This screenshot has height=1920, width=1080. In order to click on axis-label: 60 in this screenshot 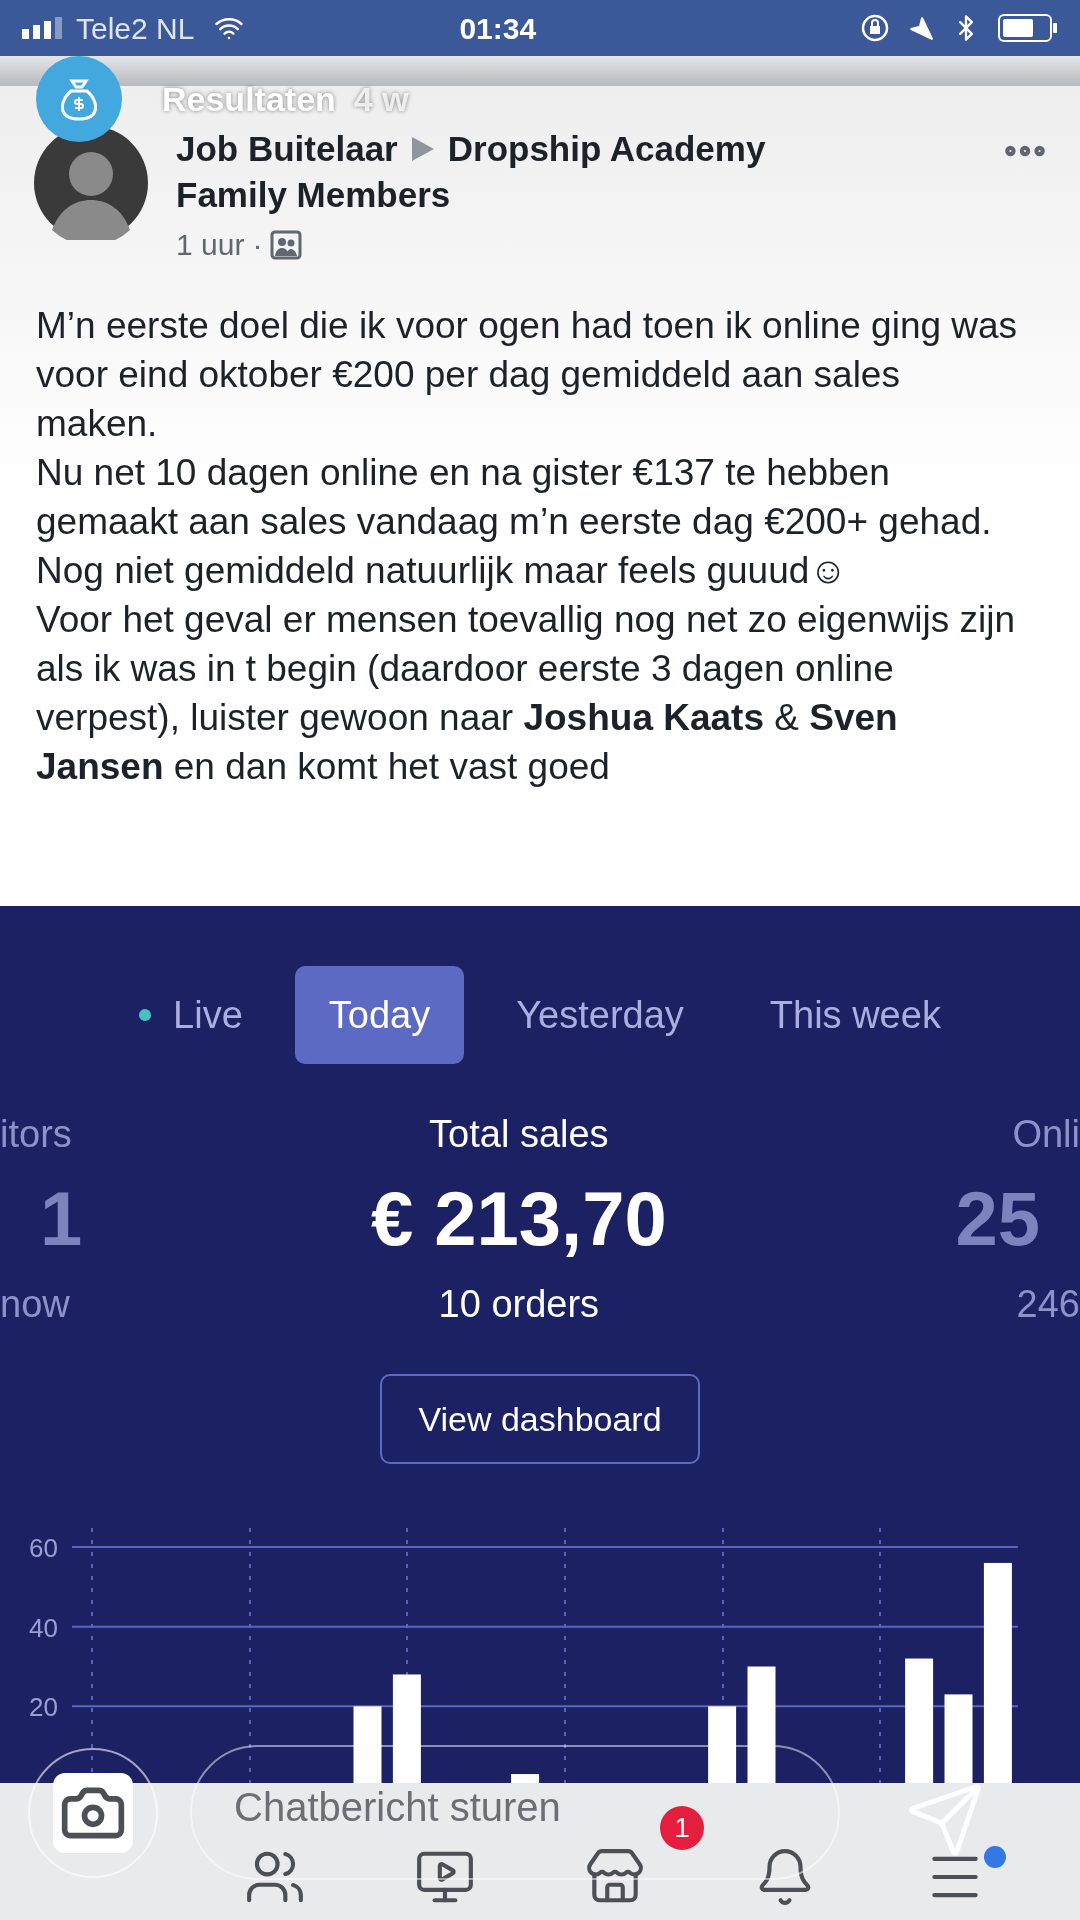, I will do `click(43, 1548)`.